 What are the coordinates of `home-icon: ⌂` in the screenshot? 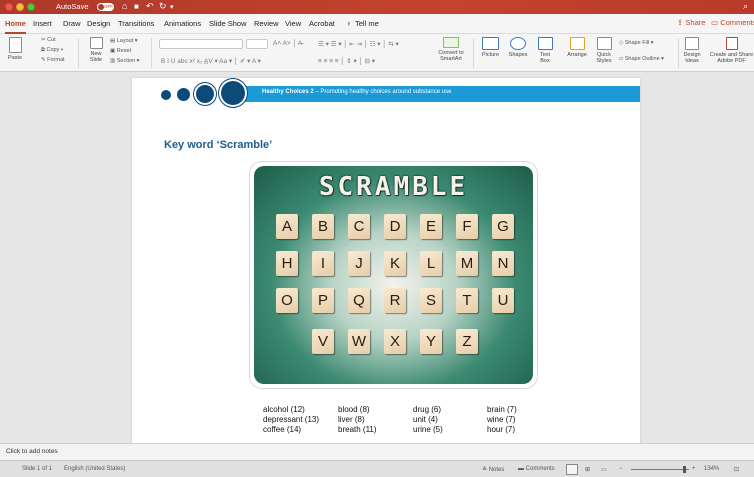 It's located at (124, 6).